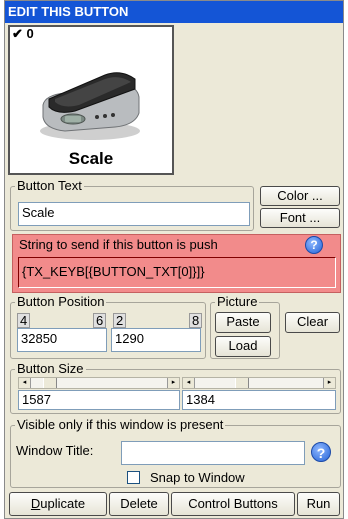 This screenshot has width=348, height=519. I want to click on position-spin-6: 6, so click(100, 320).